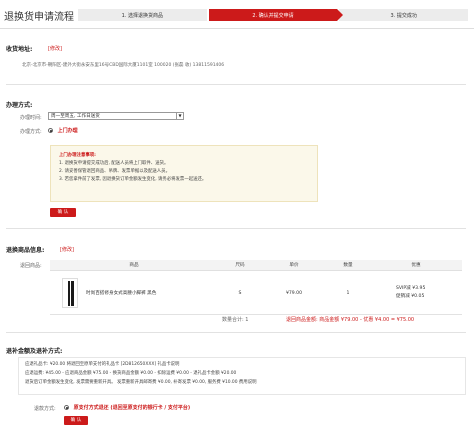 The width and height of the screenshot is (474, 428). Describe the element at coordinates (45, 409) in the screenshot. I see `refund-method-label: 退款方式:` at that location.